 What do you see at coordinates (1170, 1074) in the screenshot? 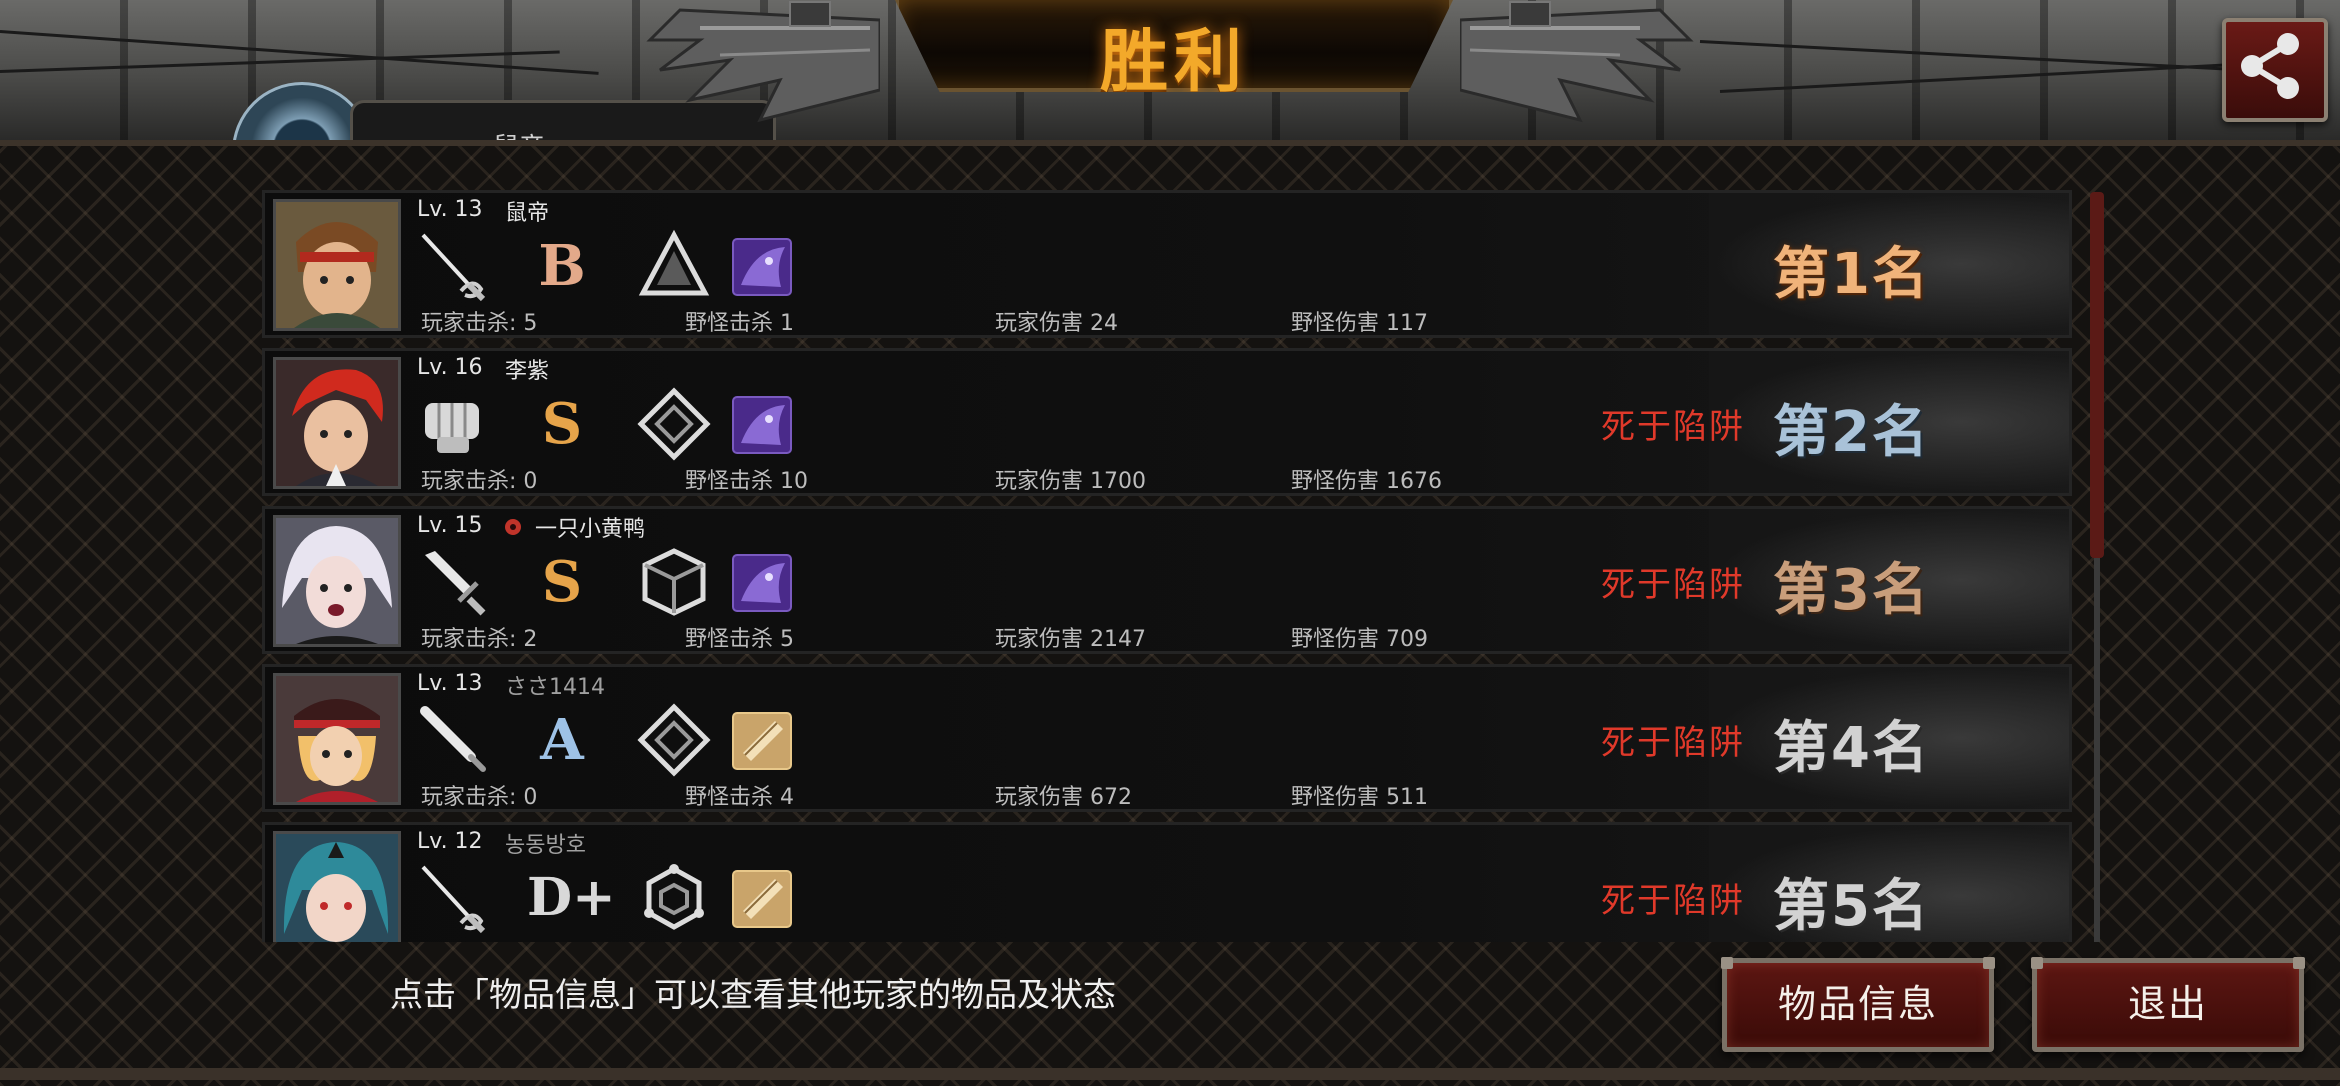
I see `bottom-rail` at bounding box center [1170, 1074].